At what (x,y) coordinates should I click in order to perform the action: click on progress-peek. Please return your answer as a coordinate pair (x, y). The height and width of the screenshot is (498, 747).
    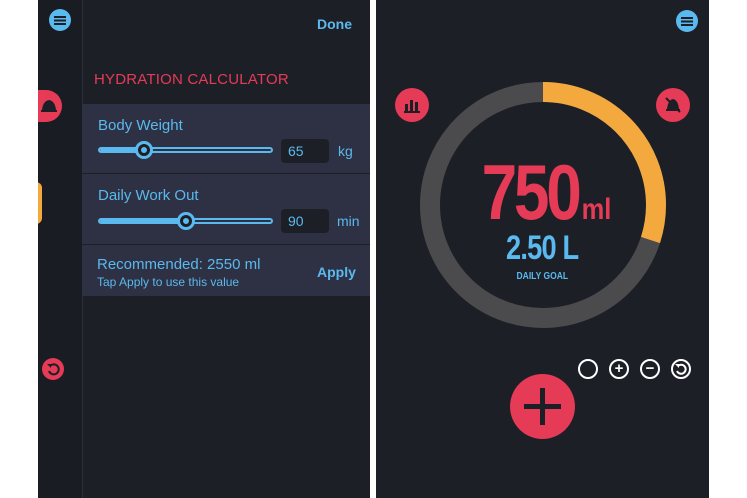
    Looking at the image, I should click on (40, 203).